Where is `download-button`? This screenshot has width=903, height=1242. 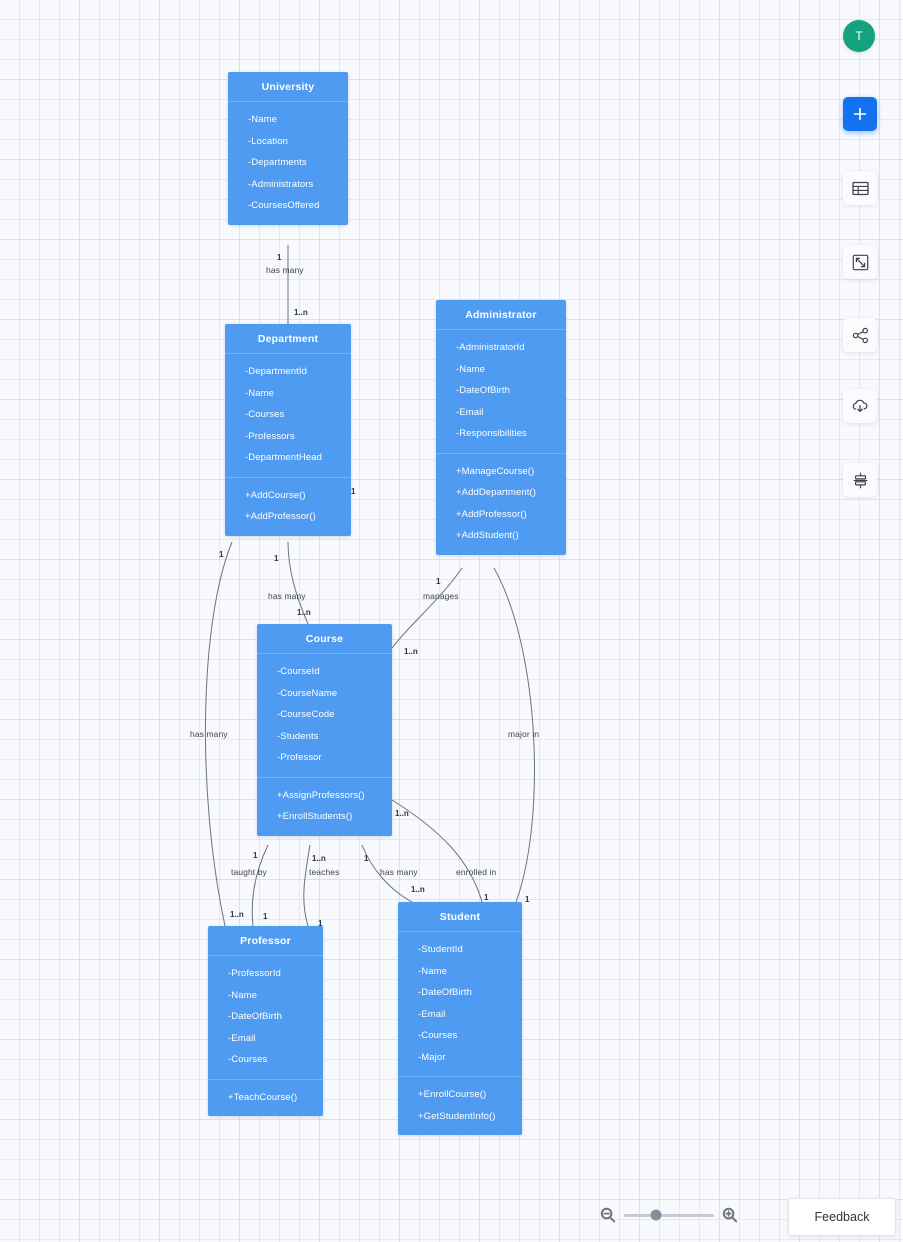 download-button is located at coordinates (860, 406).